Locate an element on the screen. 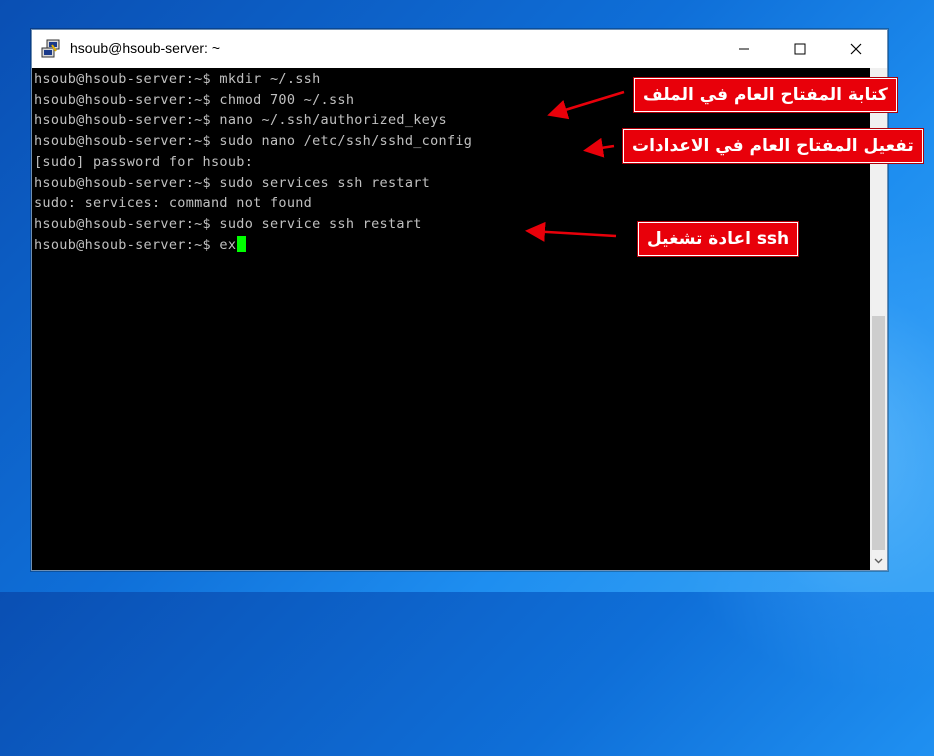 The width and height of the screenshot is (934, 756). minimize-icon is located at coordinates (744, 49).